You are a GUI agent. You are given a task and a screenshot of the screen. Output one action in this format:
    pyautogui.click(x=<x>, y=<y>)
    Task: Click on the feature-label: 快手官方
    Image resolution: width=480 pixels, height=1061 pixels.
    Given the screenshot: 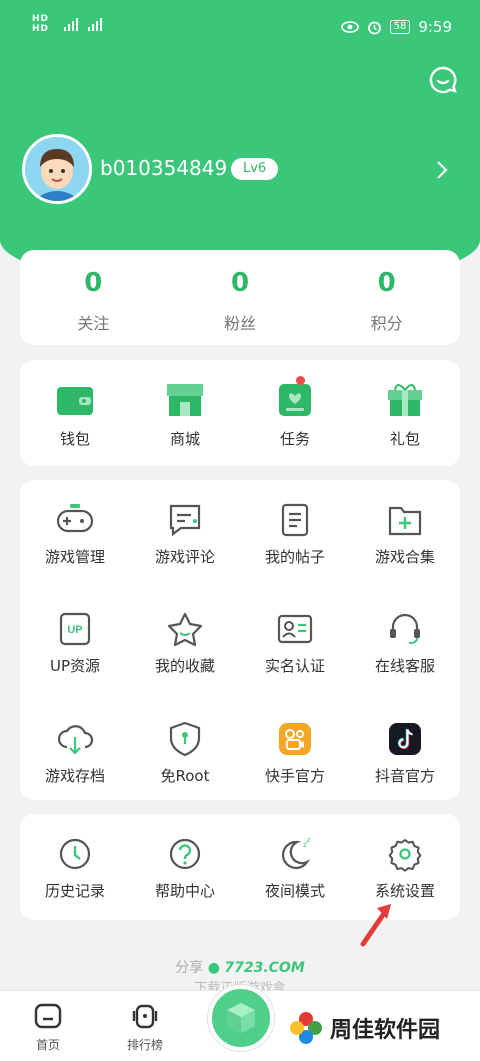 What is the action you would take?
    pyautogui.click(x=294, y=775)
    